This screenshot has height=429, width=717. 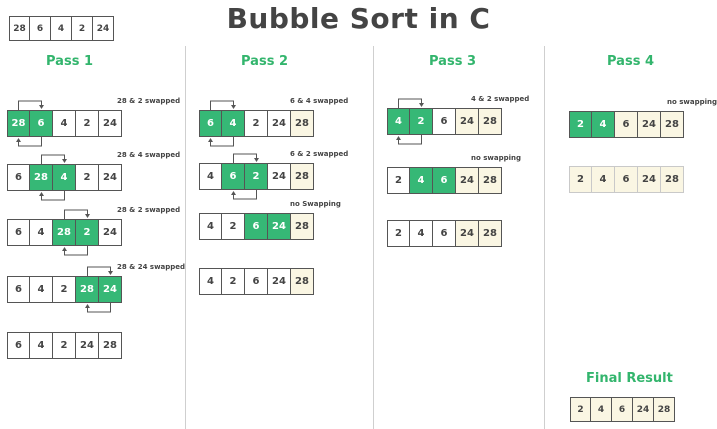 I want to click on swap-arrows, so click(x=410, y=121).